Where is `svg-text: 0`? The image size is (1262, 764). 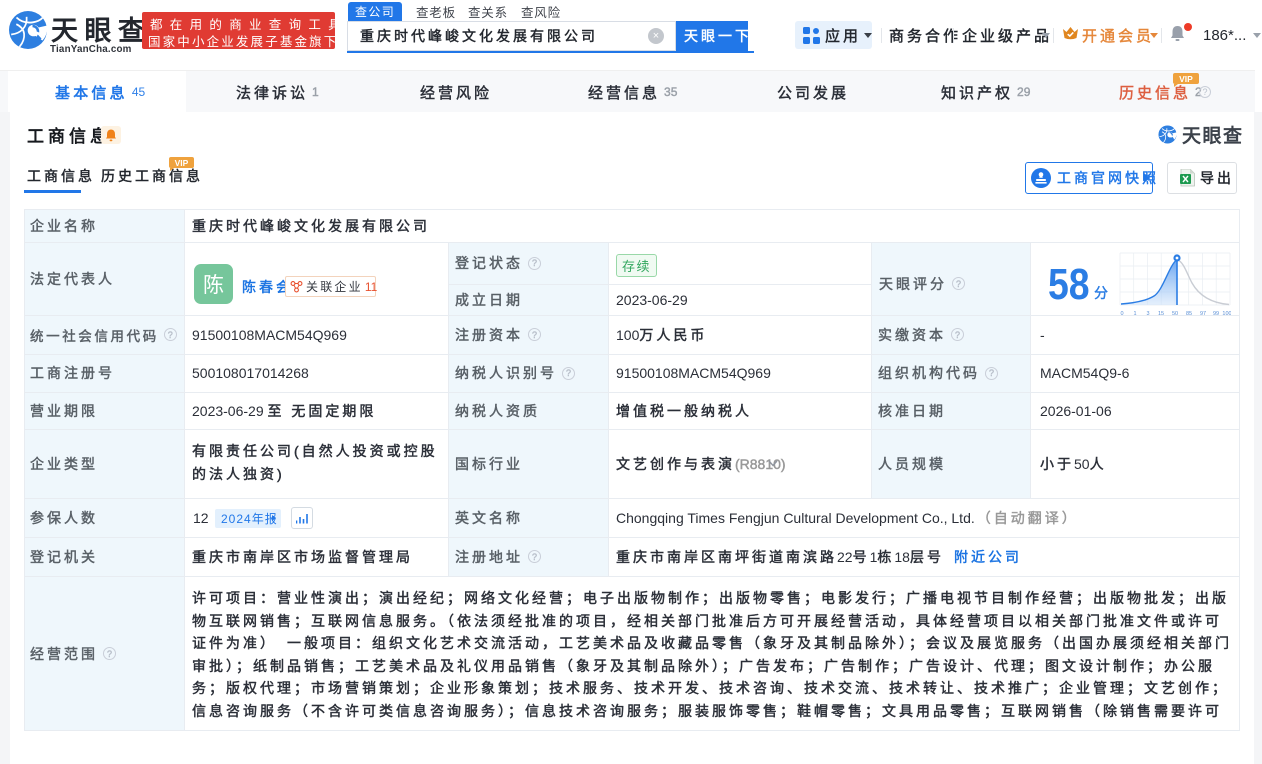
svg-text: 0 is located at coordinates (1121, 314).